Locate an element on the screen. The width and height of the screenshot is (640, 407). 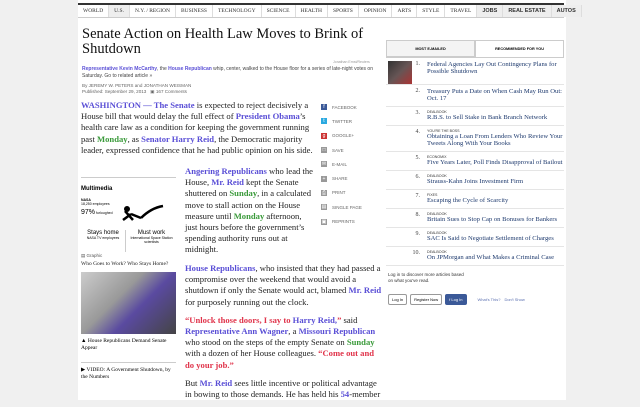
inline-link: President Obama is located at coordinates (268, 116).